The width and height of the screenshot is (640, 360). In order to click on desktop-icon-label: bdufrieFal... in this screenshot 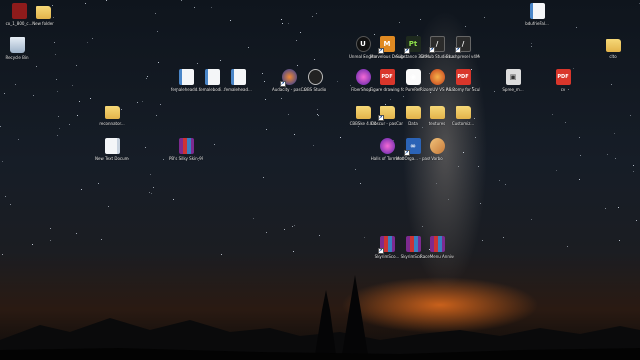, I will do `click(537, 23)`.